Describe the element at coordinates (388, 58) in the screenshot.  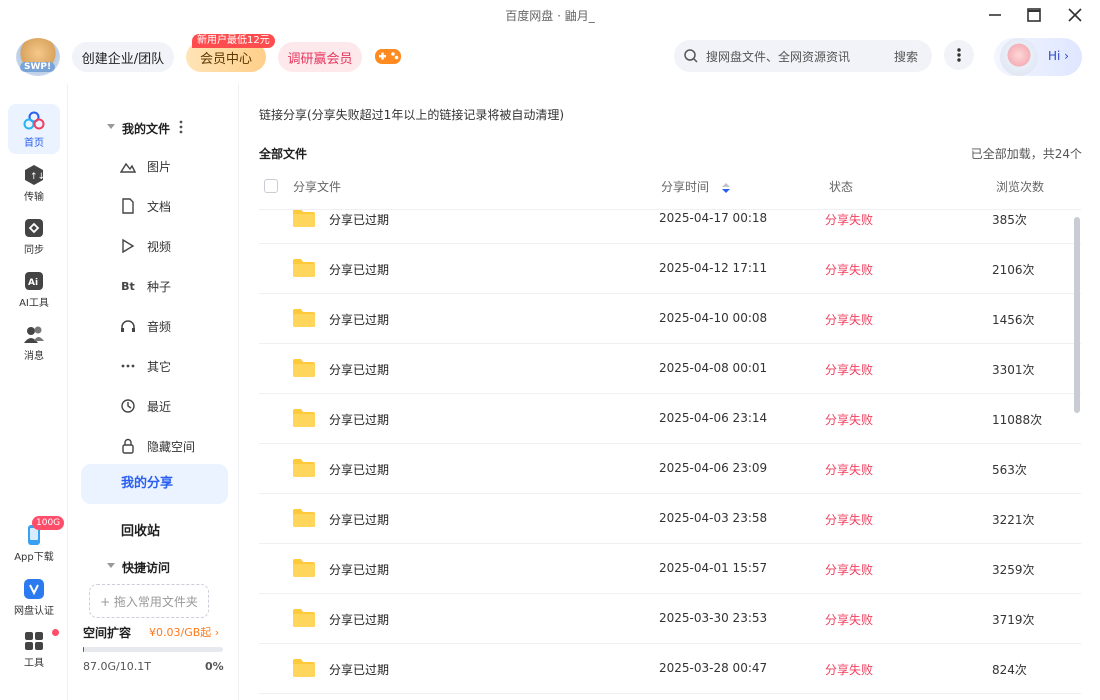
I see `game-button` at that location.